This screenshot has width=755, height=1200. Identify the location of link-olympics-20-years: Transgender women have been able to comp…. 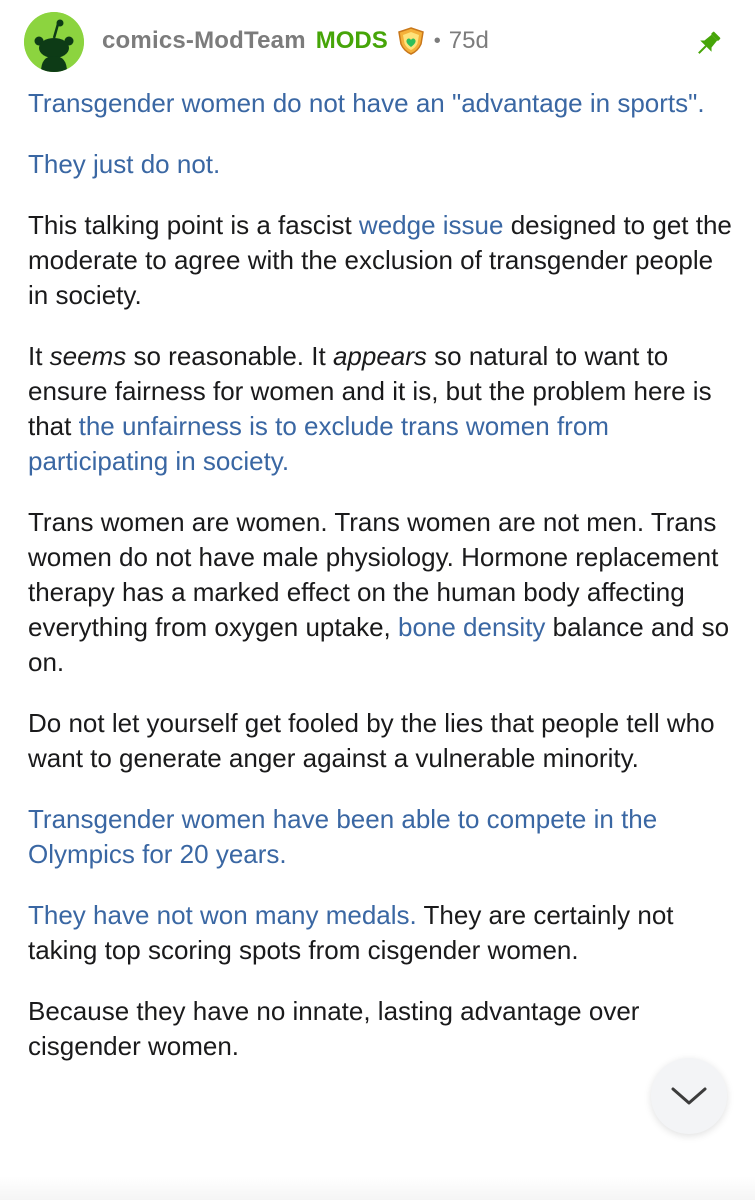
(342, 836).